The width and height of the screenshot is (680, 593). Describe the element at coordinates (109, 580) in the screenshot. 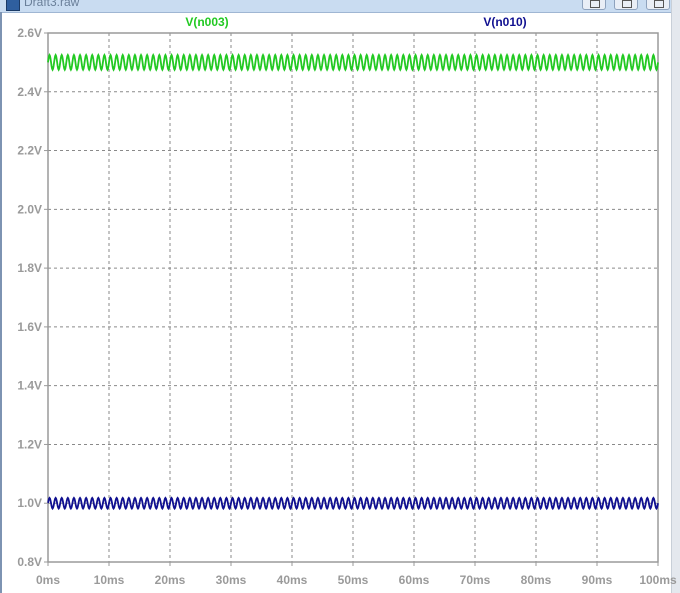

I see `x-tick-label: 10ms` at that location.